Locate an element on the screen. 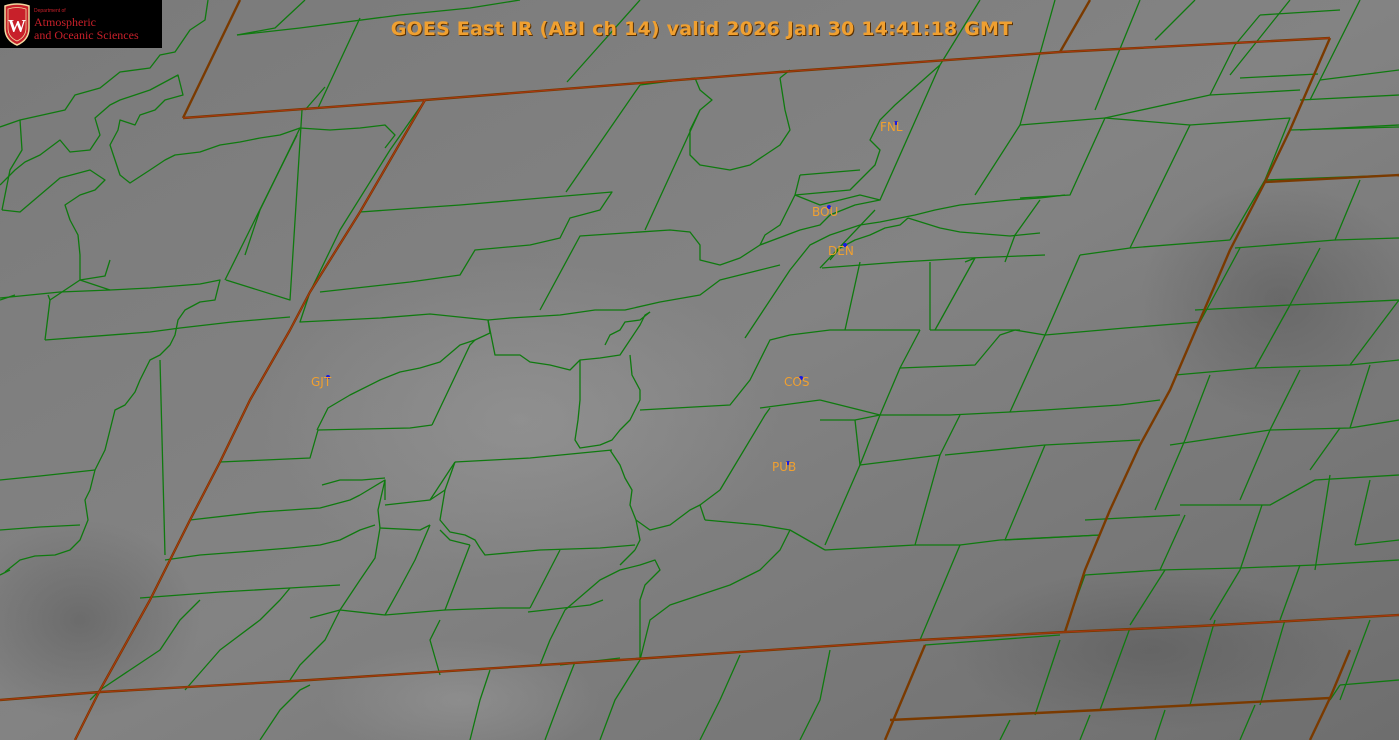 Image resolution: width=1399 pixels, height=740 pixels. station-label: DEN is located at coordinates (841, 251).